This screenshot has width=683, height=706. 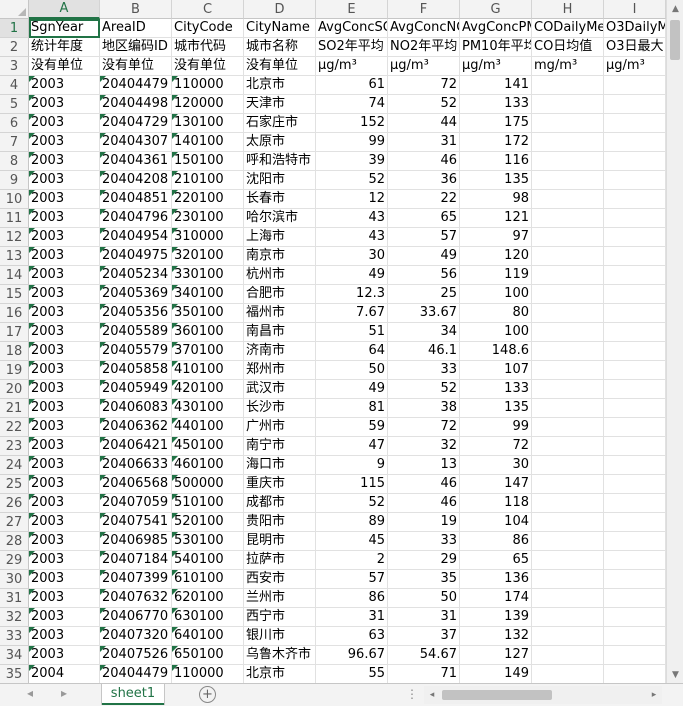 I want to click on cell-f19: 33, so click(x=424, y=370).